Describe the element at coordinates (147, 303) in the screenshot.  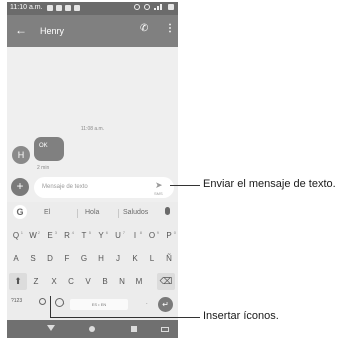
I see `period-key: .` at that location.